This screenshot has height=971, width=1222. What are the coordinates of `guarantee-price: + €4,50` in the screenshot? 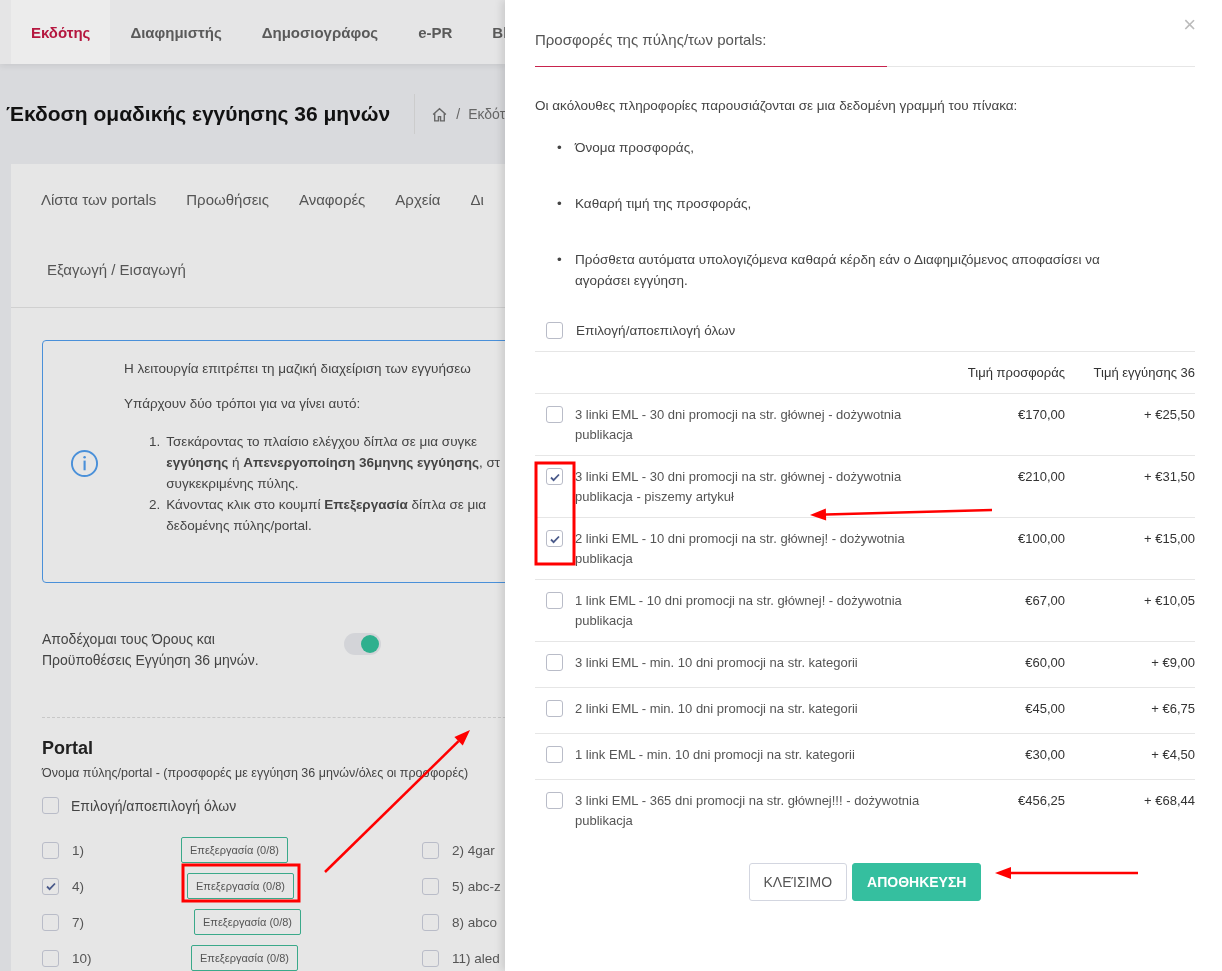 It's located at (1172, 755).